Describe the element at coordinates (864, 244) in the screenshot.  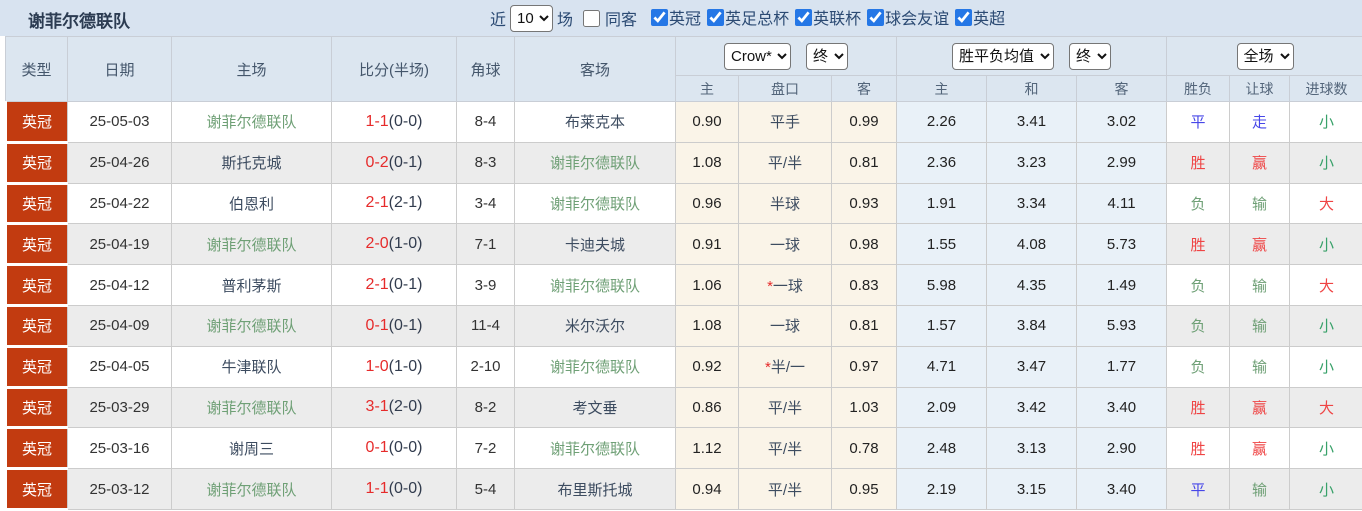
I see `odds-away-value: 0.98` at that location.